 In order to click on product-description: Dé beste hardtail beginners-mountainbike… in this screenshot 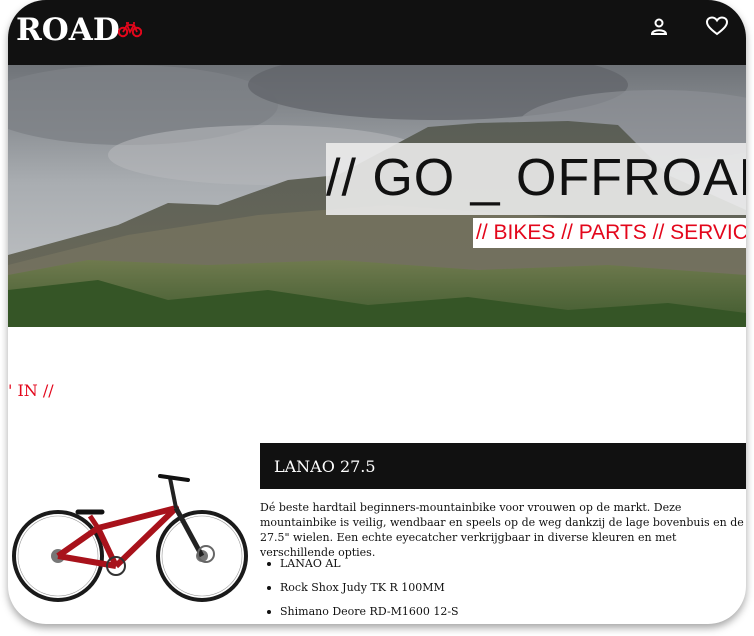, I will do `click(502, 530)`.